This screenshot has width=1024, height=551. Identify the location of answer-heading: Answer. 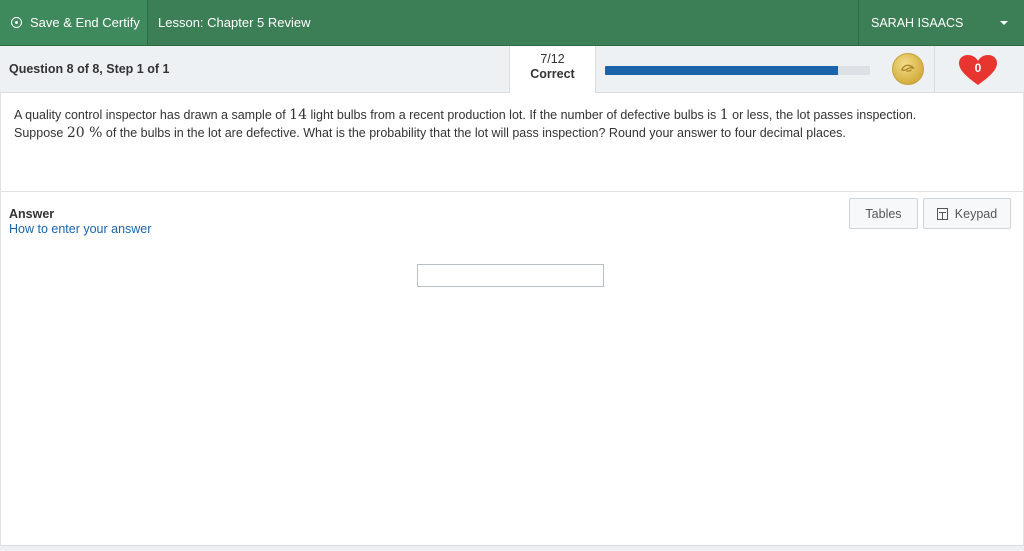
(32, 214).